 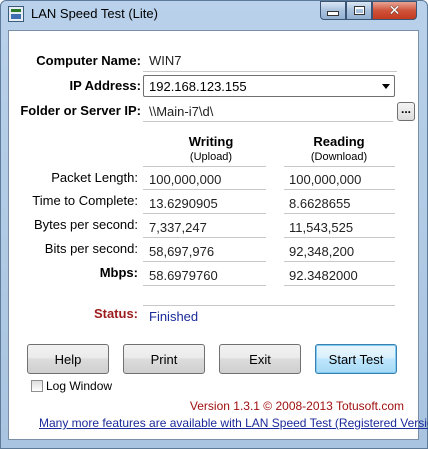 I want to click on bits-per-second-reading: 92,348,200, so click(x=322, y=251).